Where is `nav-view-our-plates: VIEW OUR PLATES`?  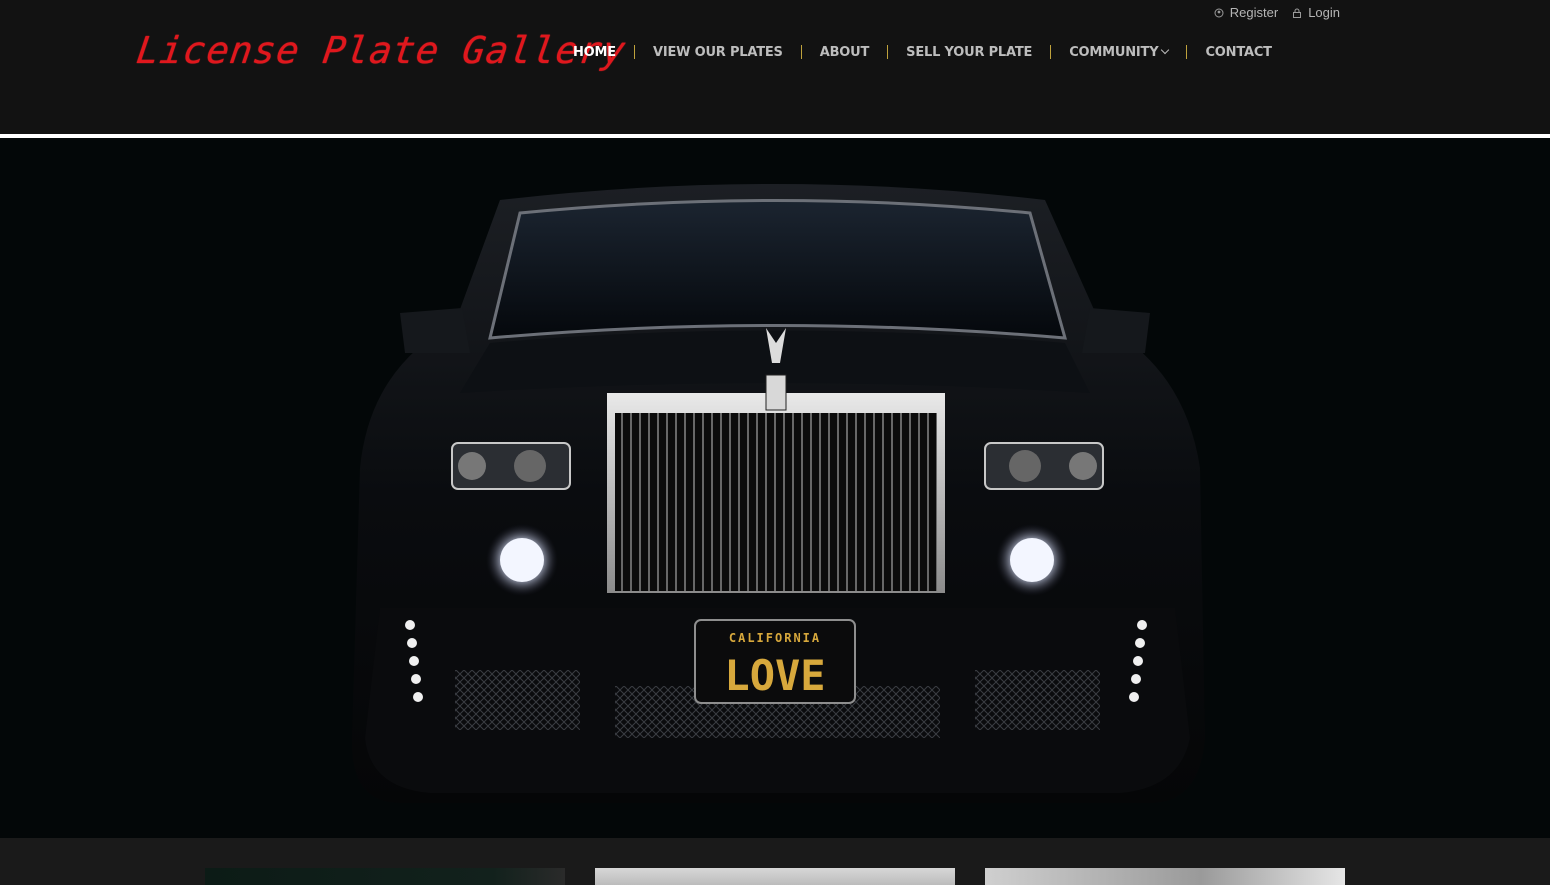
nav-view-our-plates: VIEW OUR PLATES is located at coordinates (718, 52).